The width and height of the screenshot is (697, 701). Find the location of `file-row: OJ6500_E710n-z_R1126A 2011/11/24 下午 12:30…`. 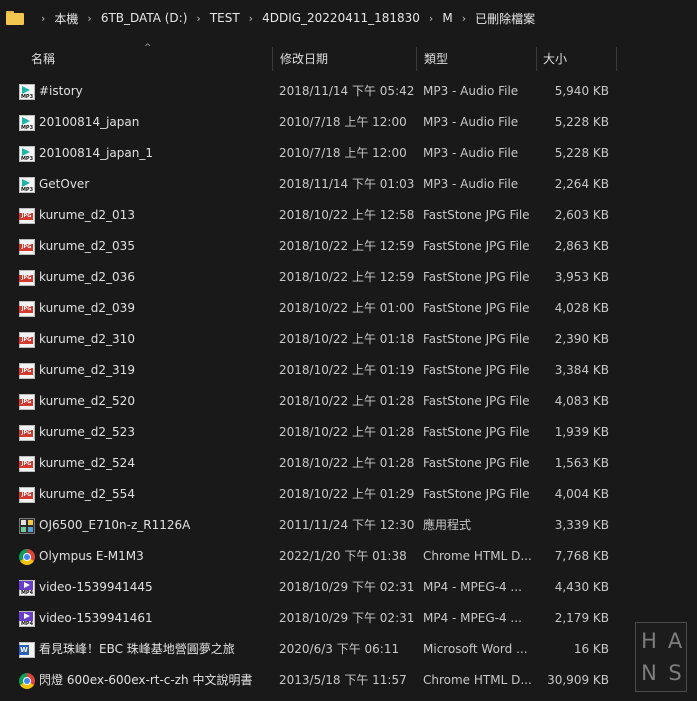

file-row: OJ6500_E710n-z_R1126A 2011/11/24 下午 12:30… is located at coordinates (348, 525).